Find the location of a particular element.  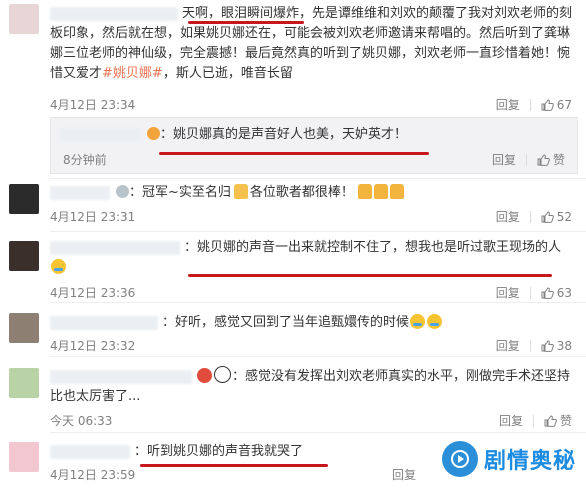

reply-text: ：姚贝娜真的是声音好人也美，天妒英才！ is located at coordinates (315, 135).